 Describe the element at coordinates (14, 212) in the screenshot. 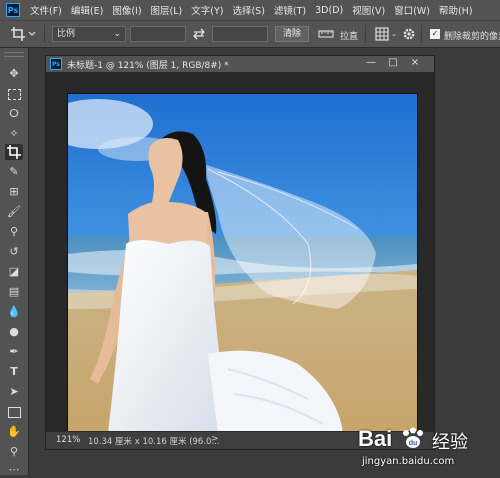

I see `brush-tool-icon: 🖌` at that location.